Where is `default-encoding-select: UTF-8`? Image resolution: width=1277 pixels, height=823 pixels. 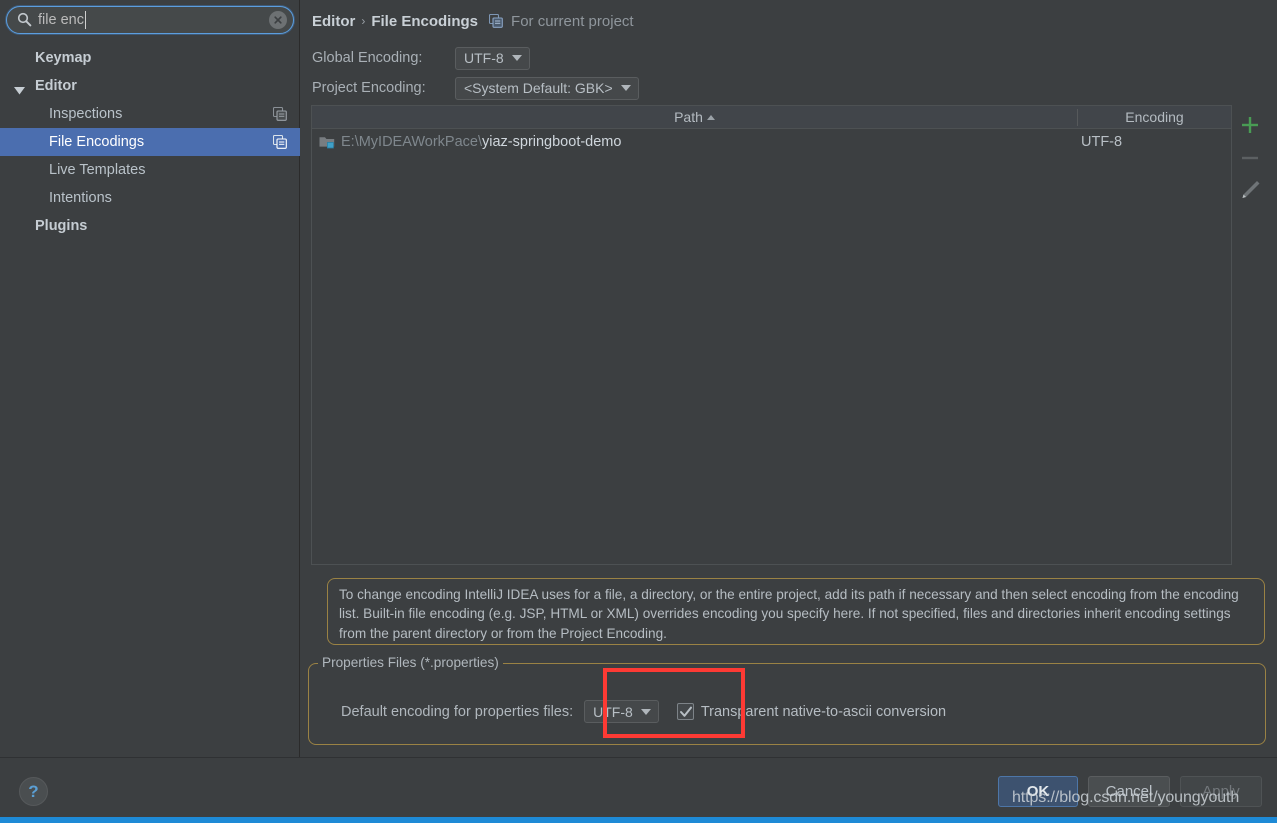
default-encoding-select: UTF-8 is located at coordinates (621, 711).